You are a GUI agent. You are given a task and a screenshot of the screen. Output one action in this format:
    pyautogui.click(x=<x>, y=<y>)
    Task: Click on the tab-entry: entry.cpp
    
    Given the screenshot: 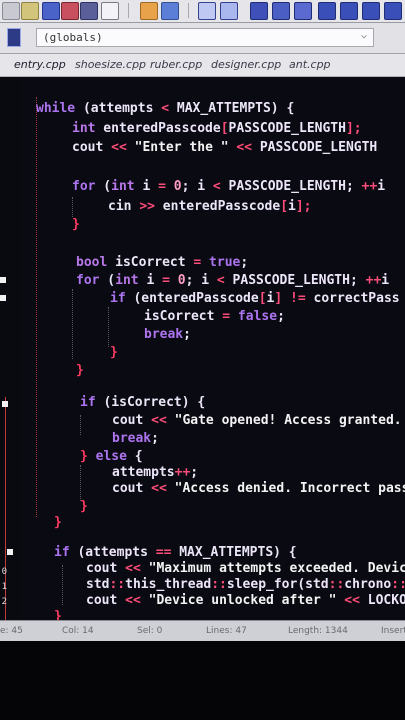 What is the action you would take?
    pyautogui.click(x=40, y=64)
    